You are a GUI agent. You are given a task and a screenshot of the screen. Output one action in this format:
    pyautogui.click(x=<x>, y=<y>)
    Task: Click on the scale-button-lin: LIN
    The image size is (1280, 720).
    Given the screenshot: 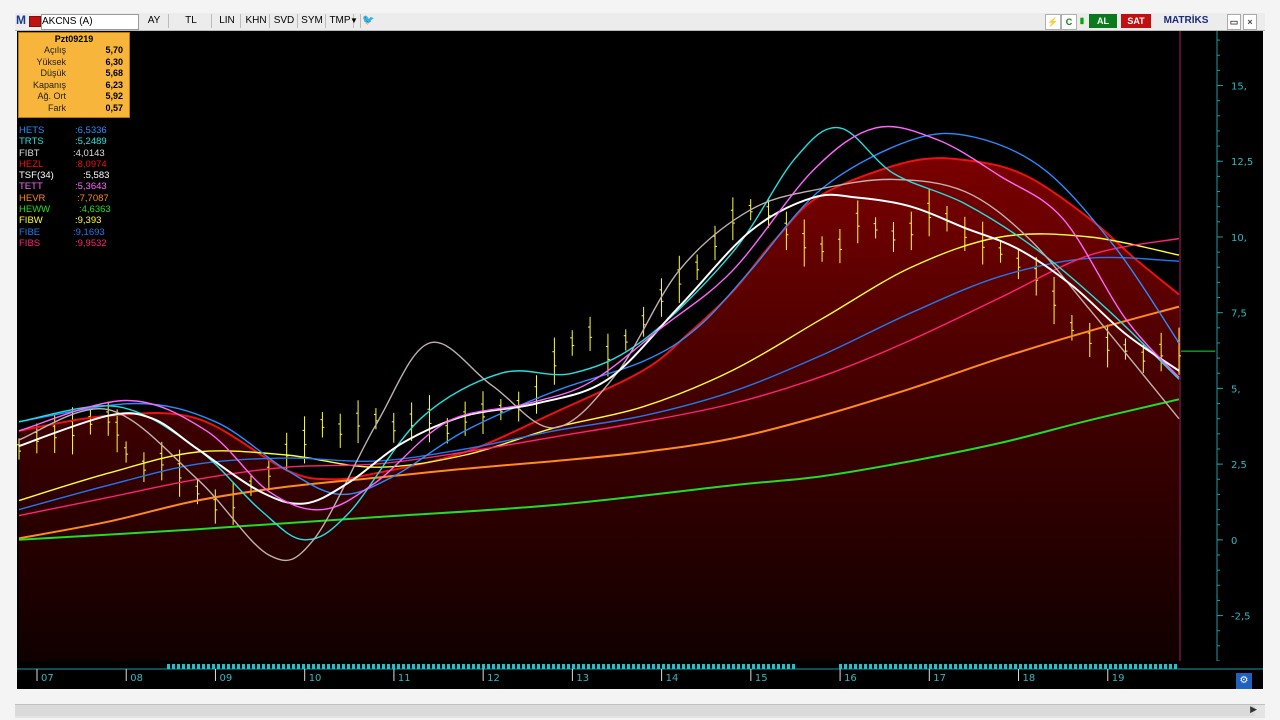 What is the action you would take?
    pyautogui.click(x=227, y=21)
    